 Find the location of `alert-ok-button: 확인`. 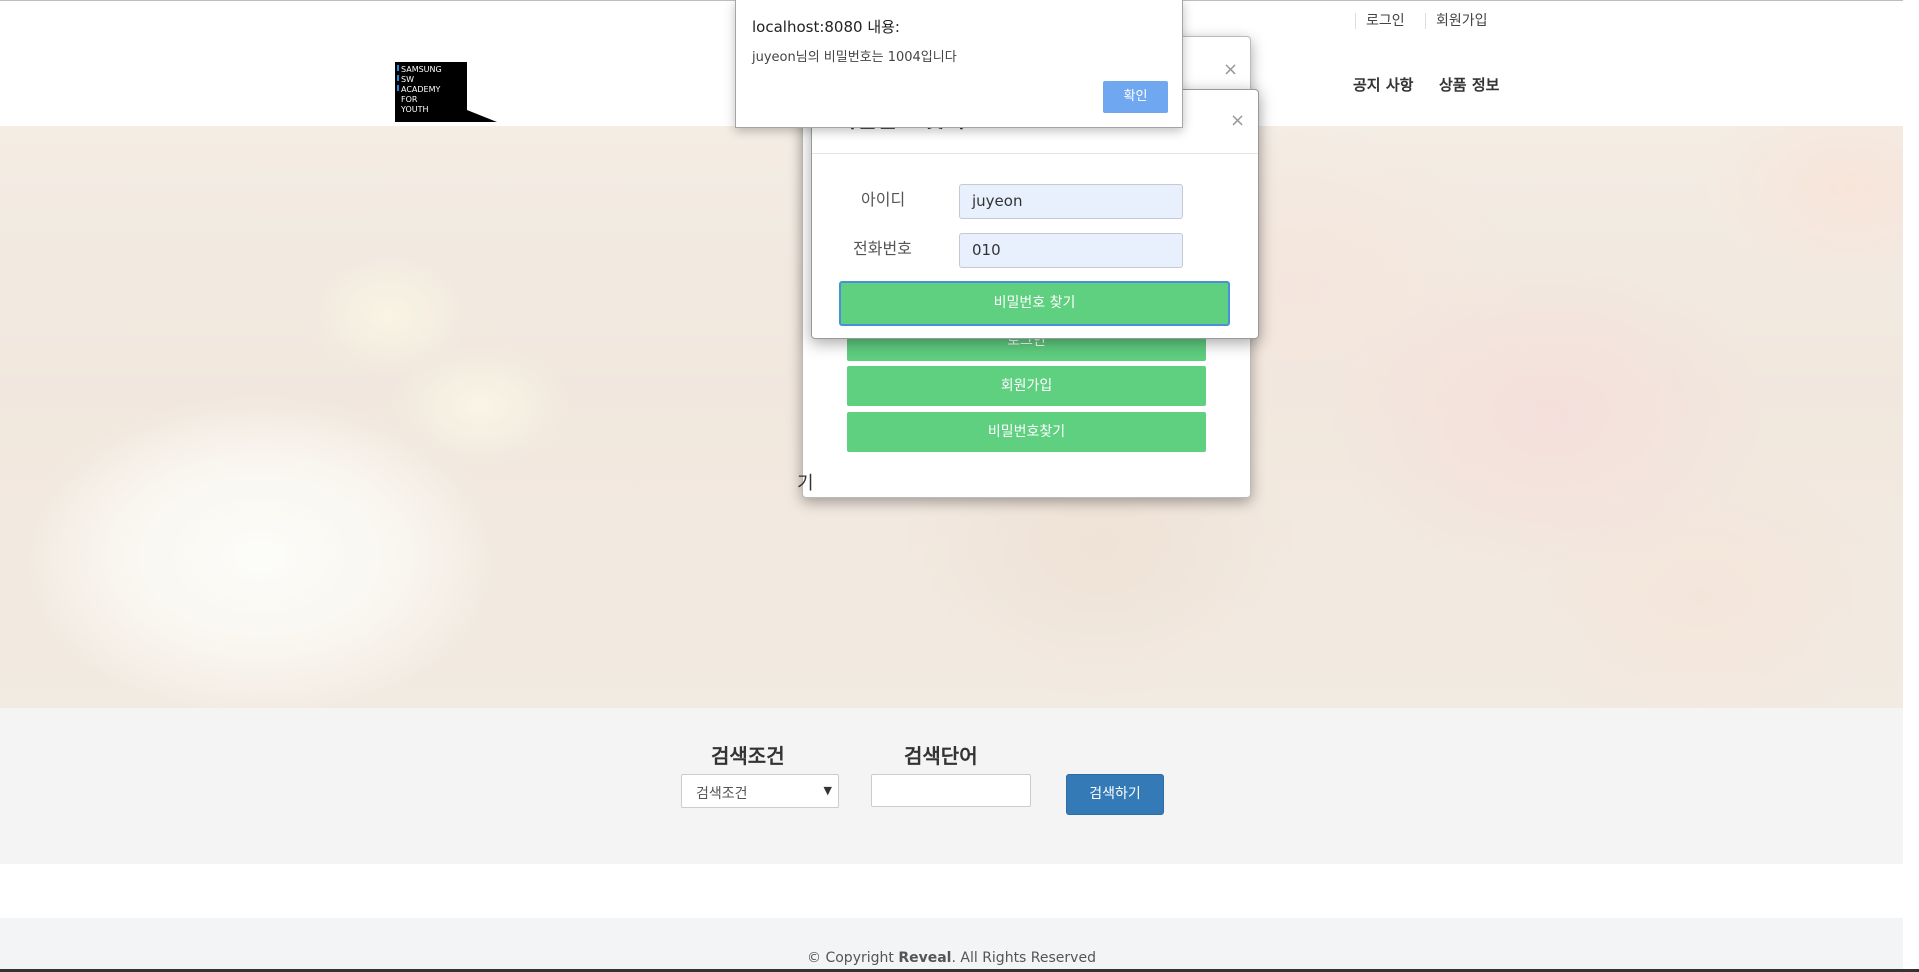

alert-ok-button: 확인 is located at coordinates (1135, 97).